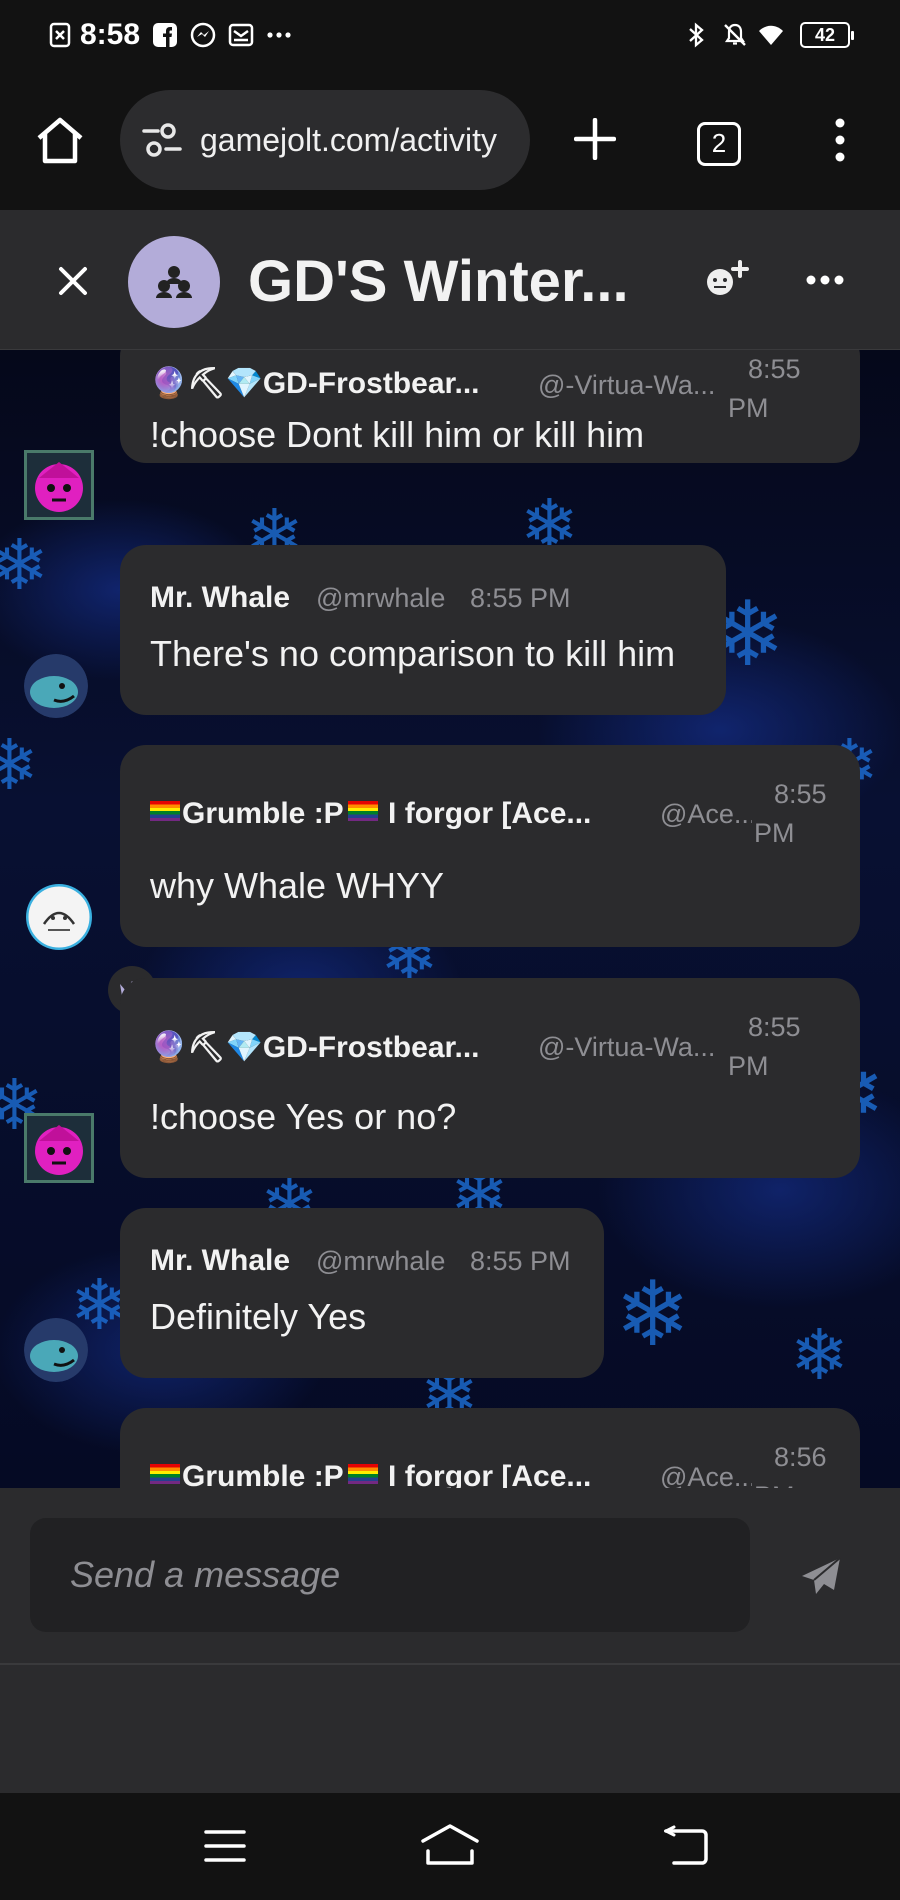 The width and height of the screenshot is (900, 1900). I want to click on message-text: There's no comparison to kill him, so click(413, 653).